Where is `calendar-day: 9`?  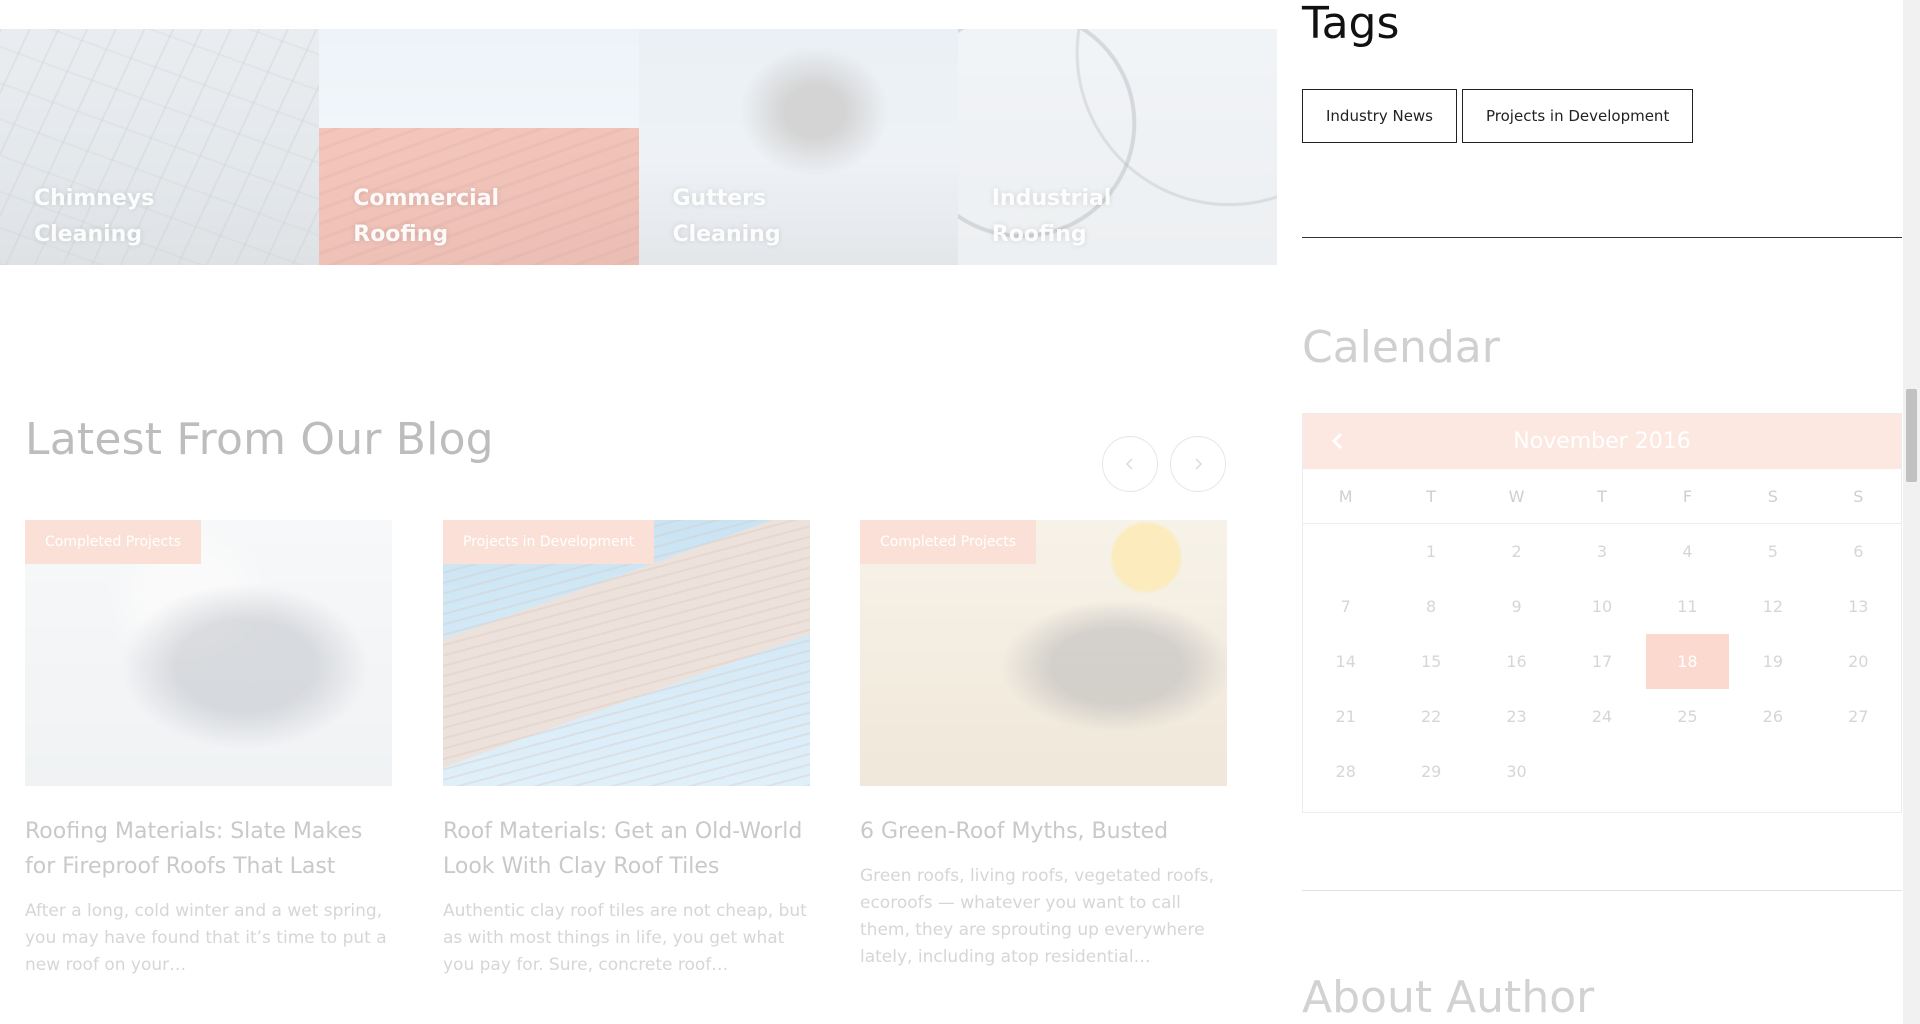
calendar-day: 9 is located at coordinates (1516, 606).